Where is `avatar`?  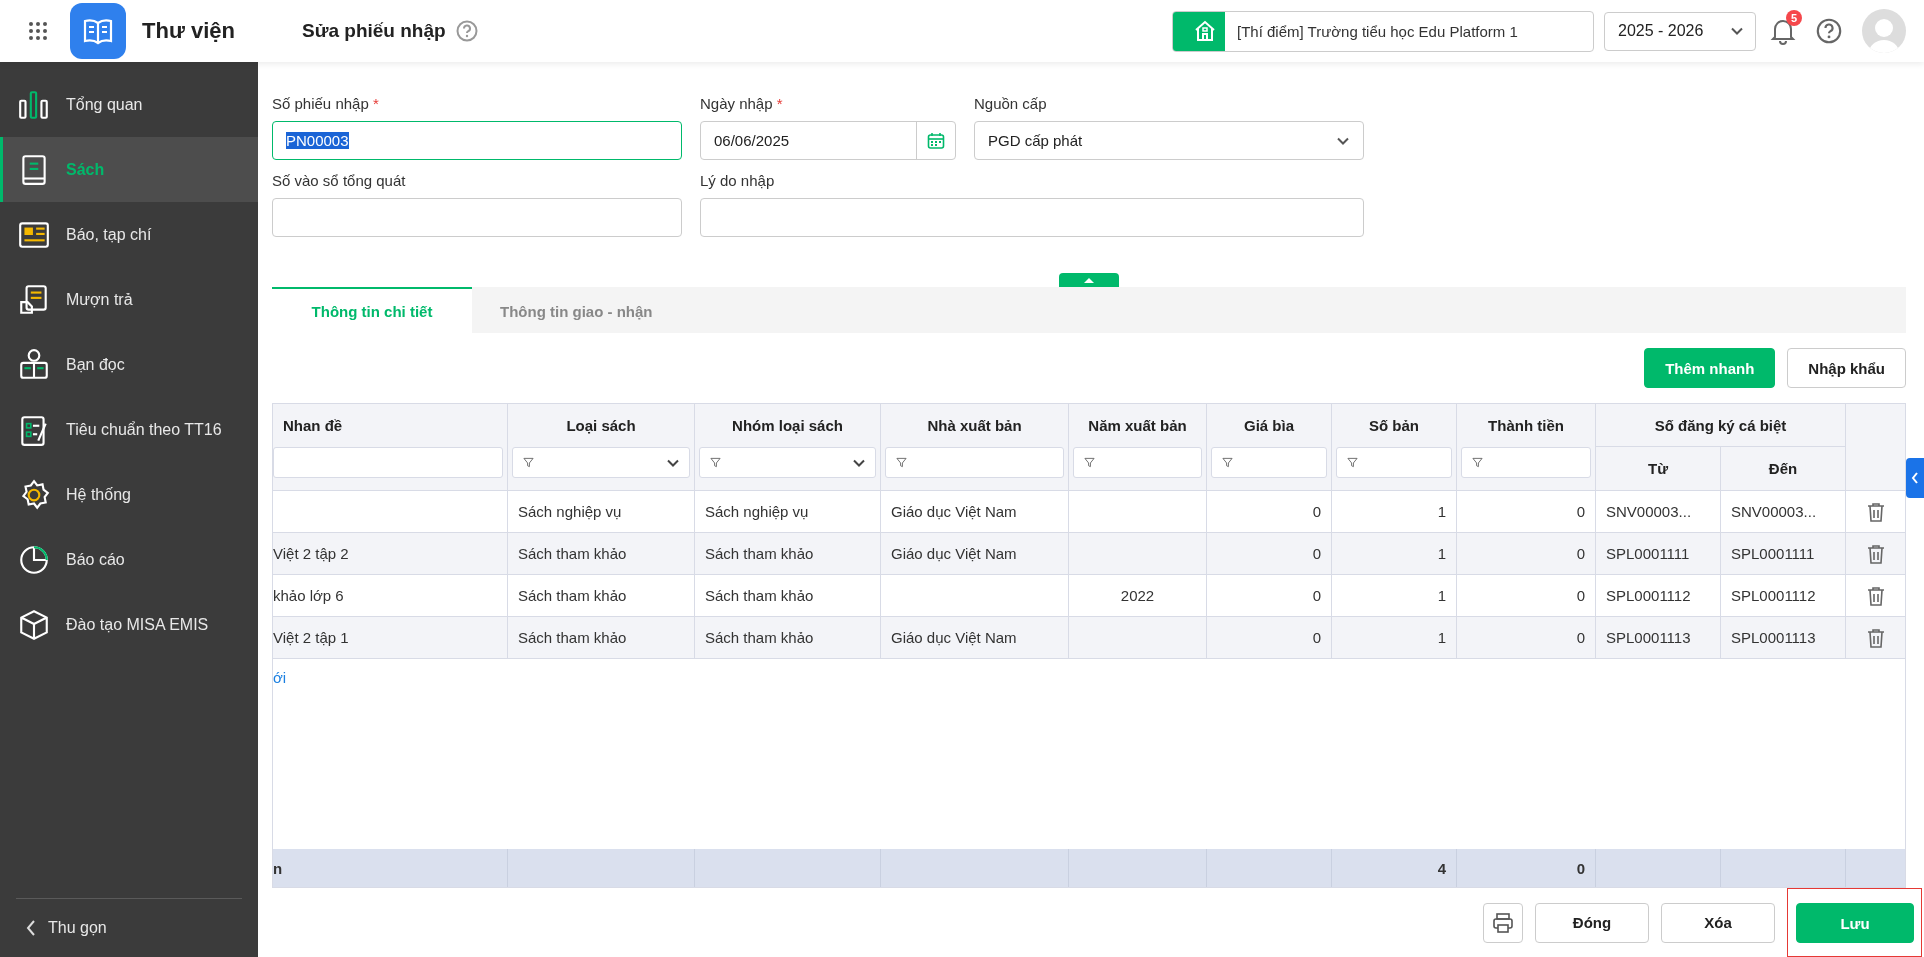 avatar is located at coordinates (1884, 31).